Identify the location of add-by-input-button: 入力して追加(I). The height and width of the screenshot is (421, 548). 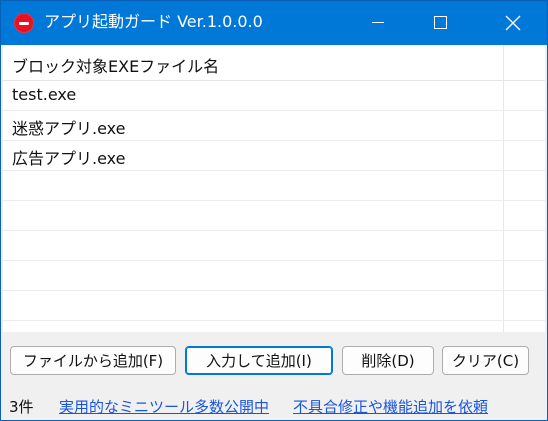
(259, 360).